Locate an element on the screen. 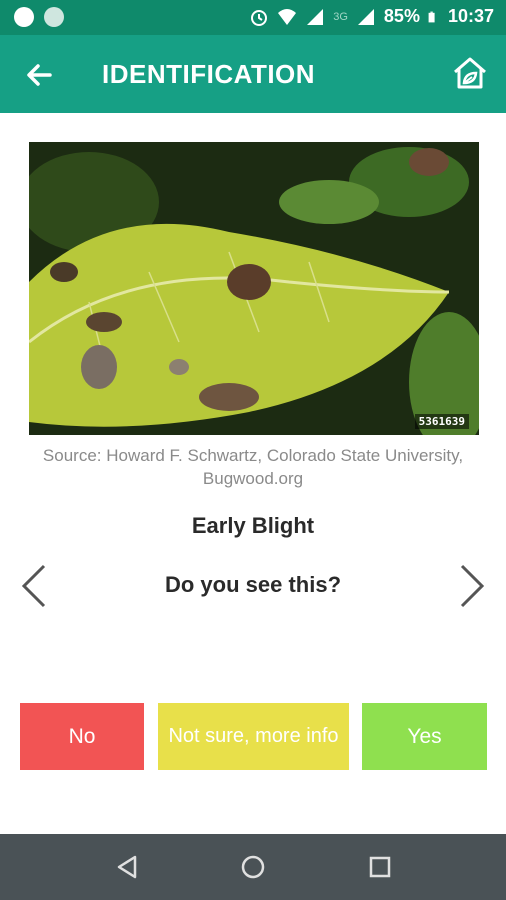 The width and height of the screenshot is (506, 900). app-bar: IDENTIFICATION is located at coordinates (253, 74).